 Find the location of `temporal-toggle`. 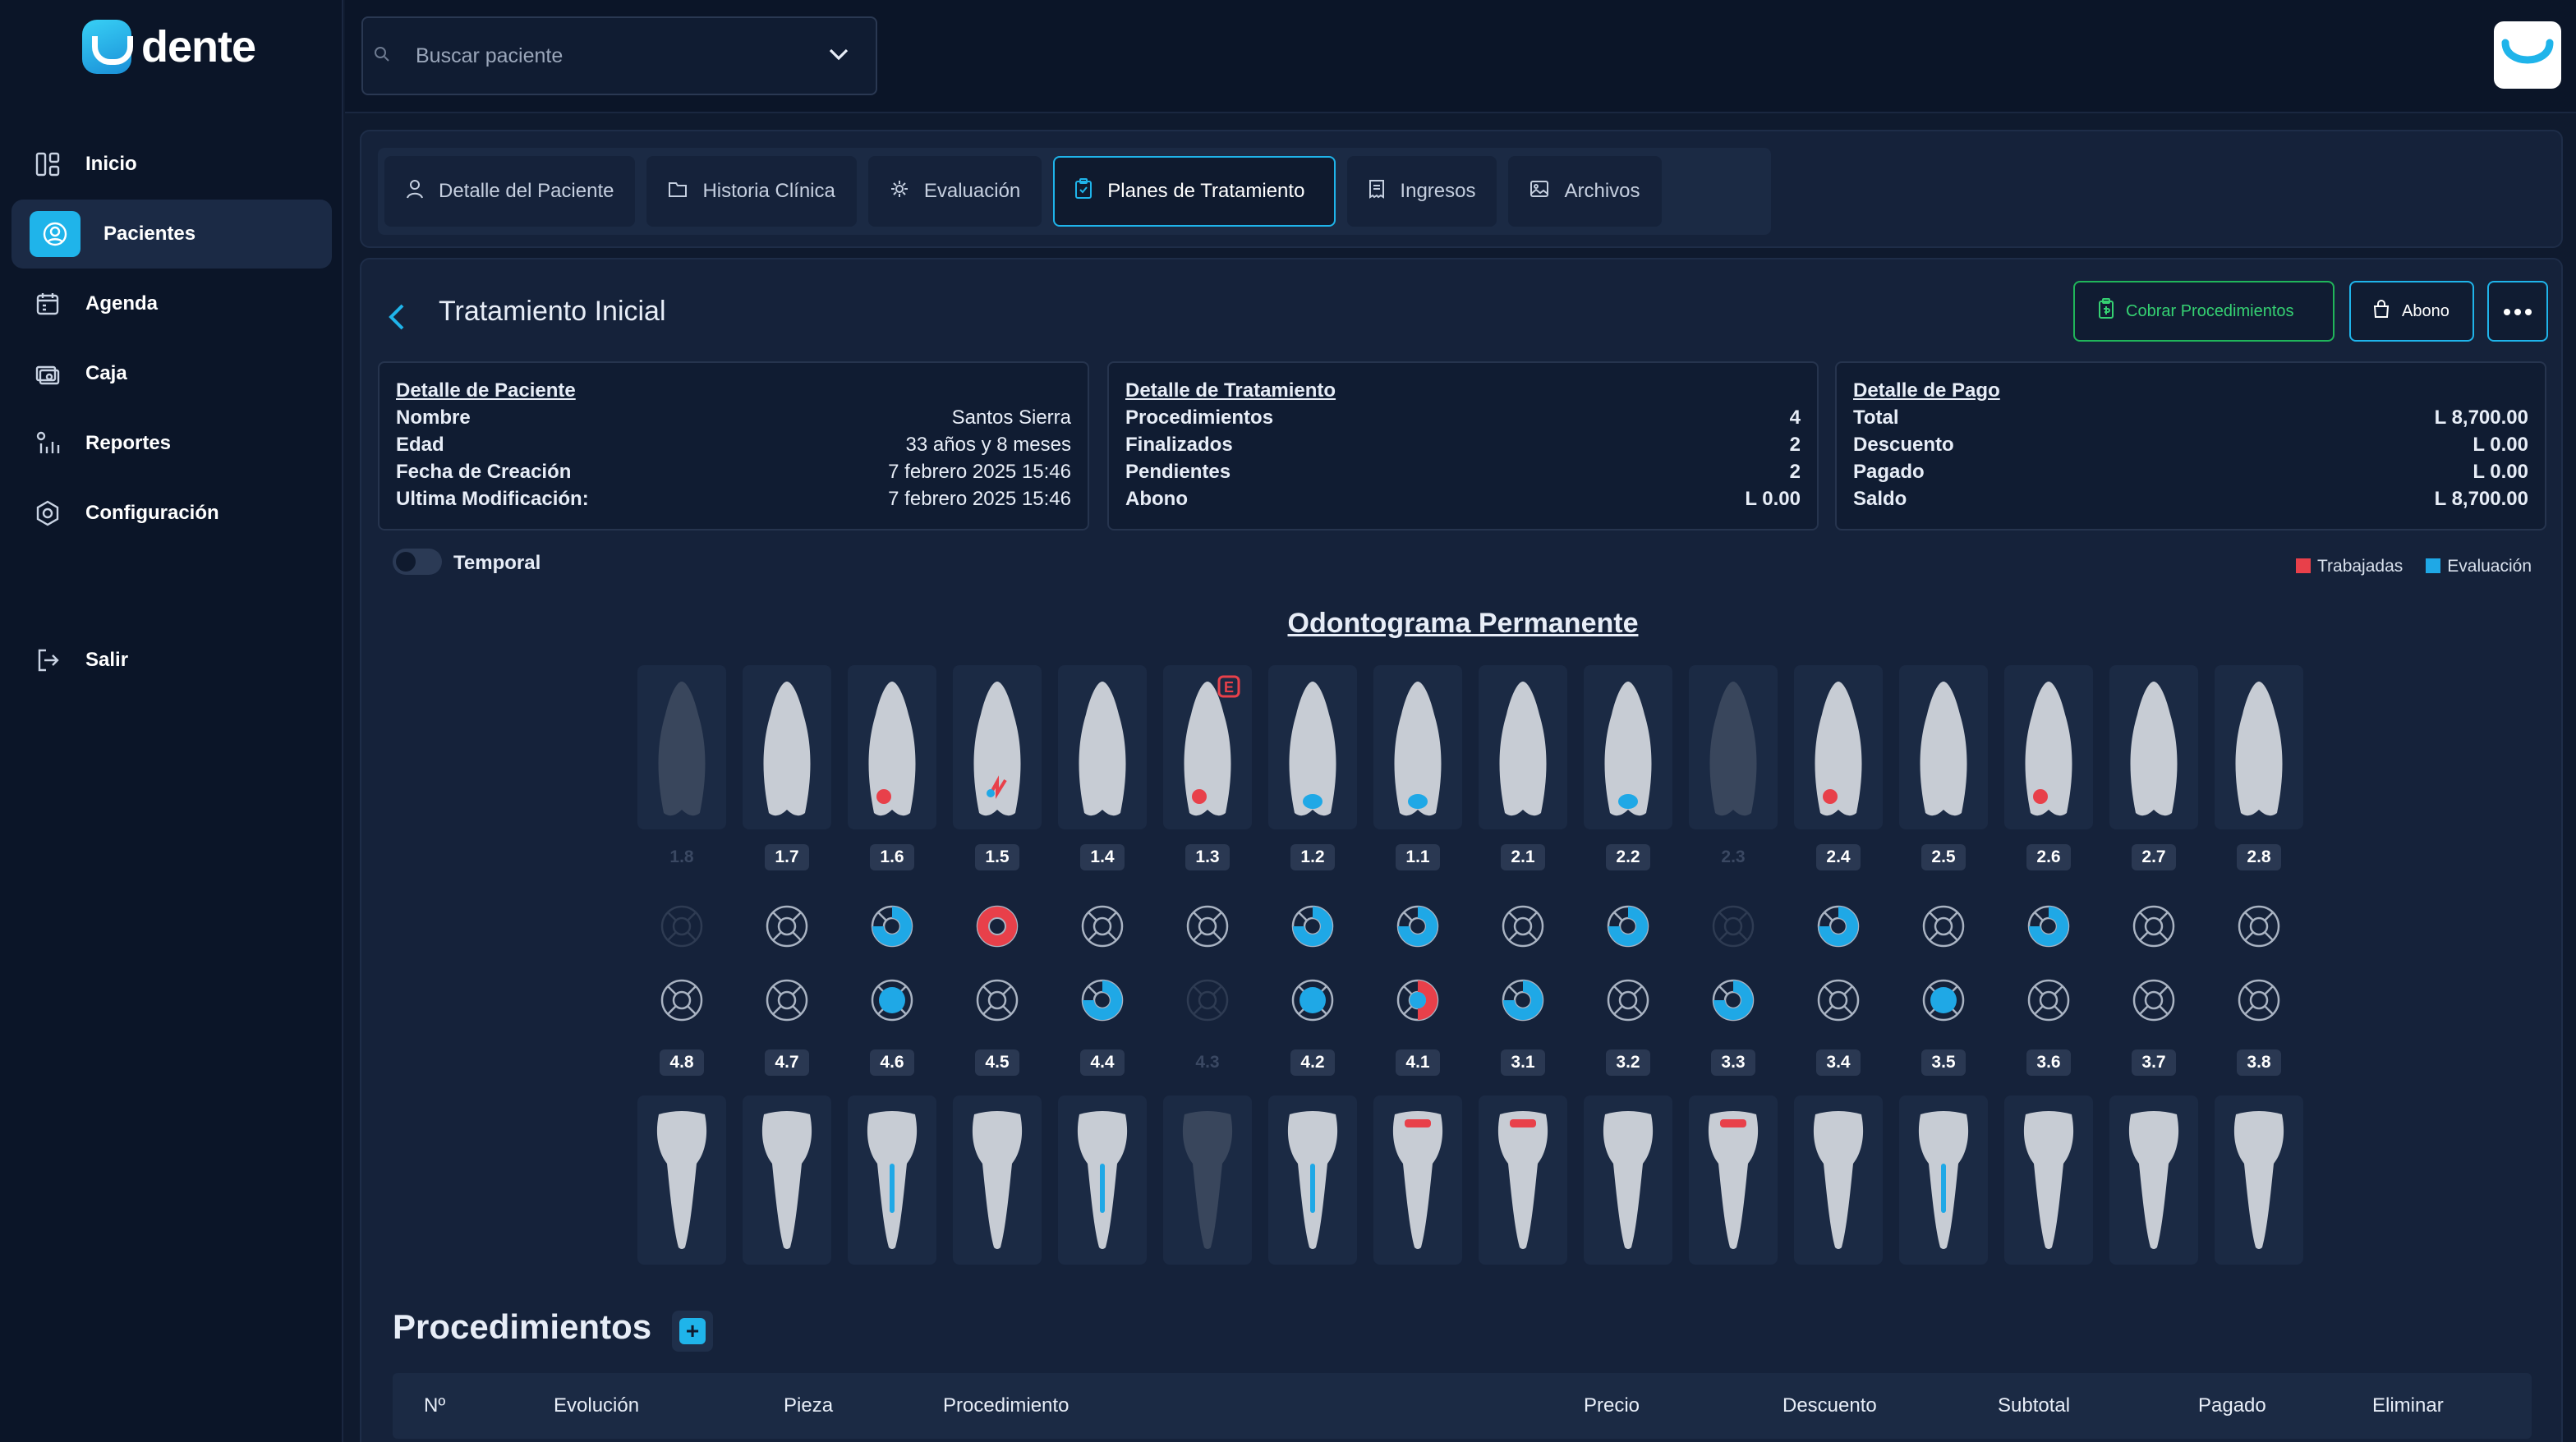

temporal-toggle is located at coordinates (417, 562).